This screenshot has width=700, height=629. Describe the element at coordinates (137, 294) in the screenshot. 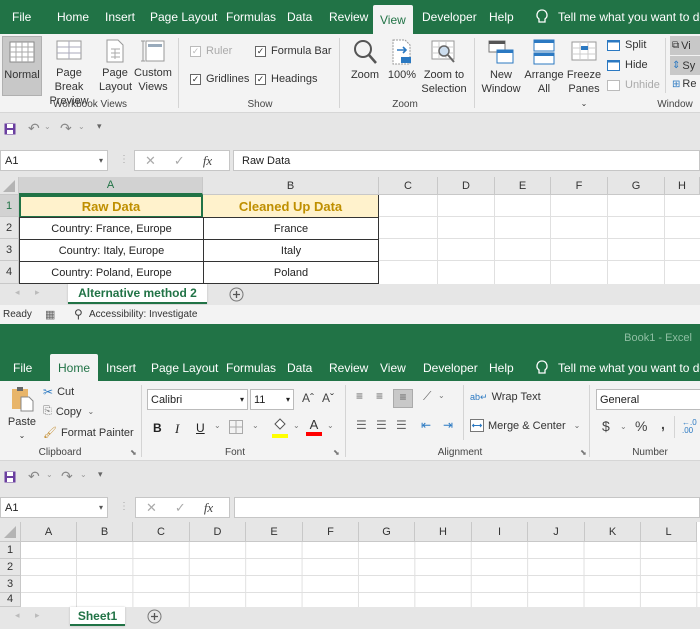

I see `sheet-tab-alternative-method-2: Alternative method 2` at that location.